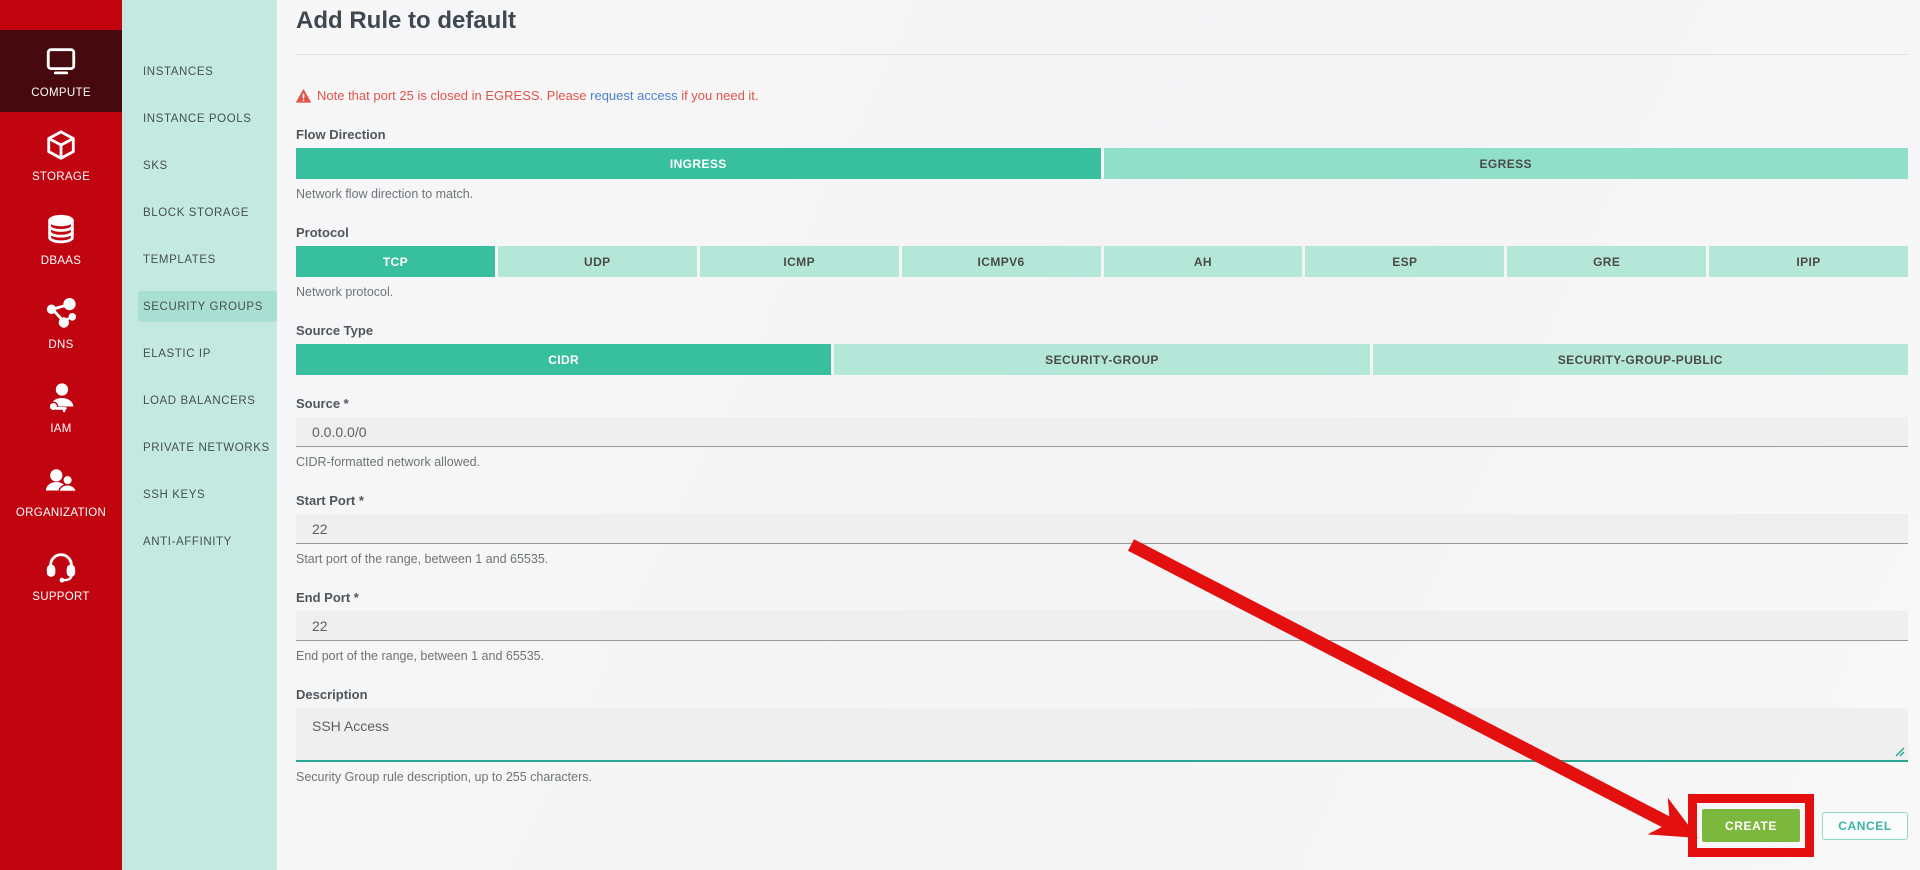  I want to click on start-port-label: Start Port *, so click(330, 500).